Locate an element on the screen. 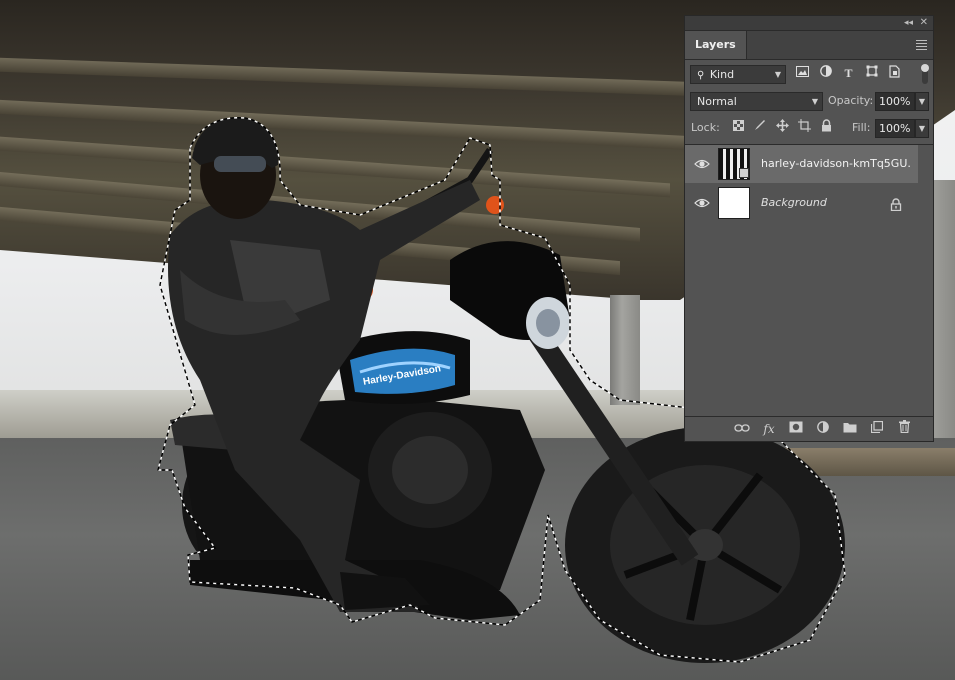  lock-artboard-icon is located at coordinates (804, 127).